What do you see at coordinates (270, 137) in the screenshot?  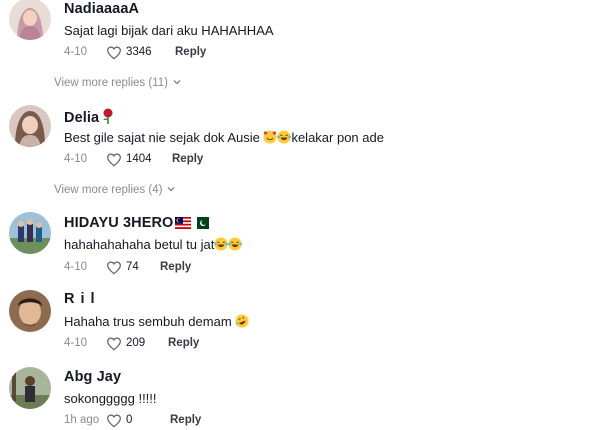 I see `smiling-face-with-hearts-icon` at bounding box center [270, 137].